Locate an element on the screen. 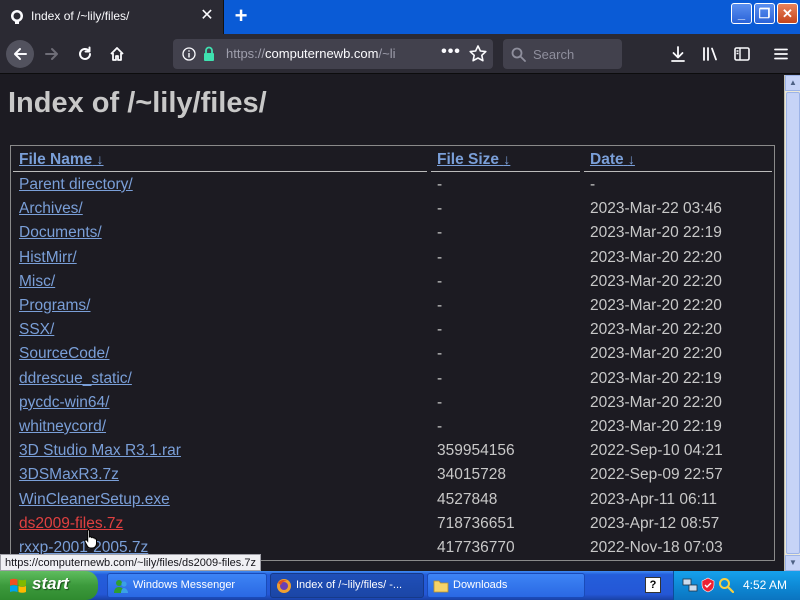 The height and width of the screenshot is (600, 800). sidebar-button is located at coordinates (742, 54).